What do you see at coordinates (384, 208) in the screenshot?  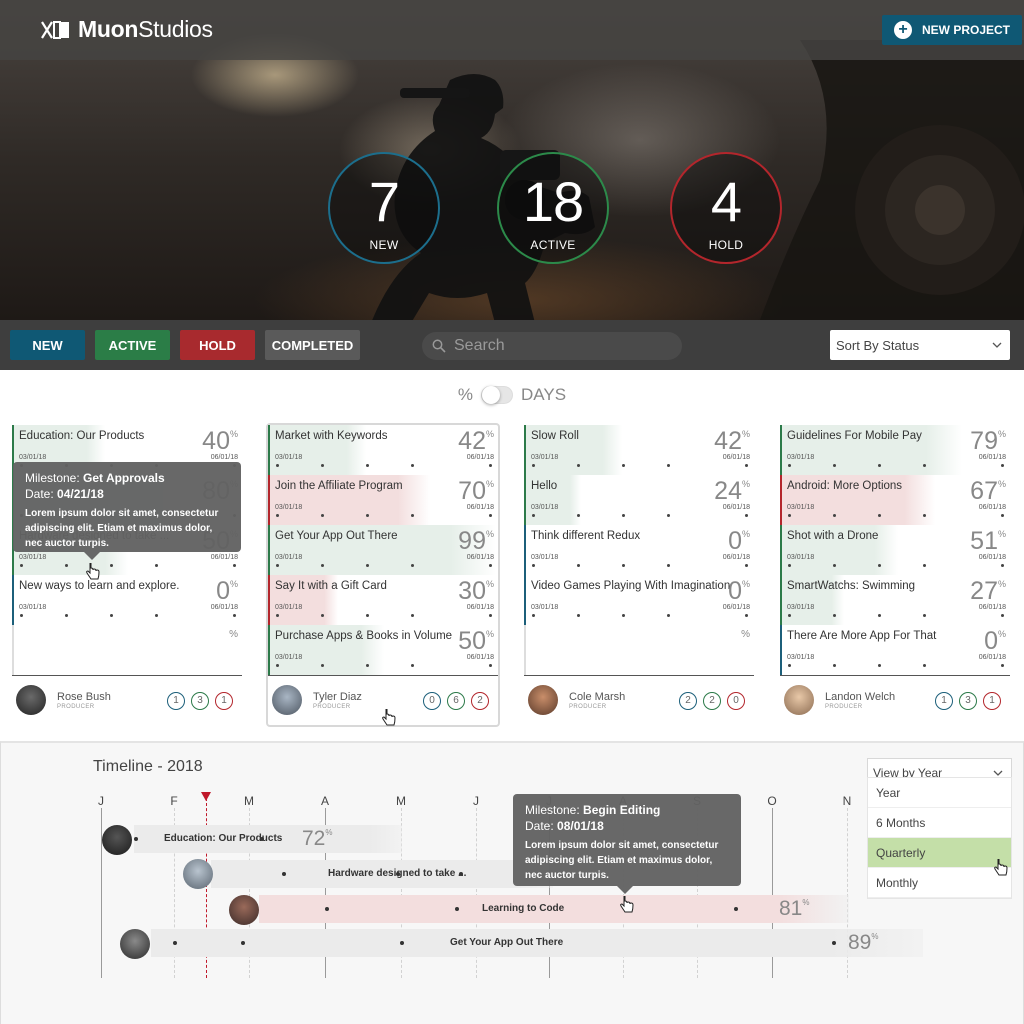 I see `stat-new: 7 NEW` at bounding box center [384, 208].